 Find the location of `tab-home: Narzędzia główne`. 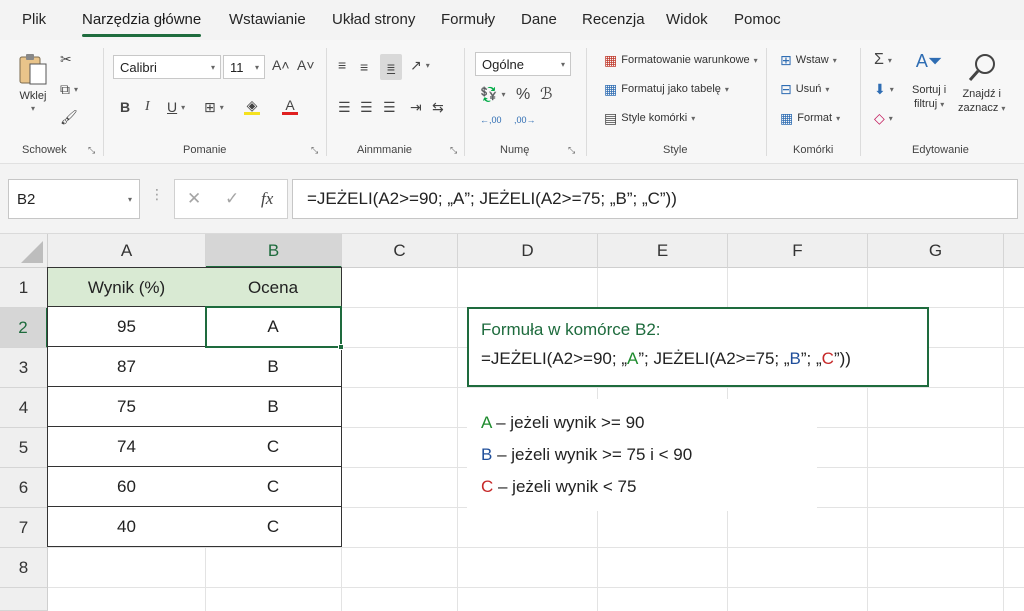

tab-home: Narzędzia główne is located at coordinates (141, 19).